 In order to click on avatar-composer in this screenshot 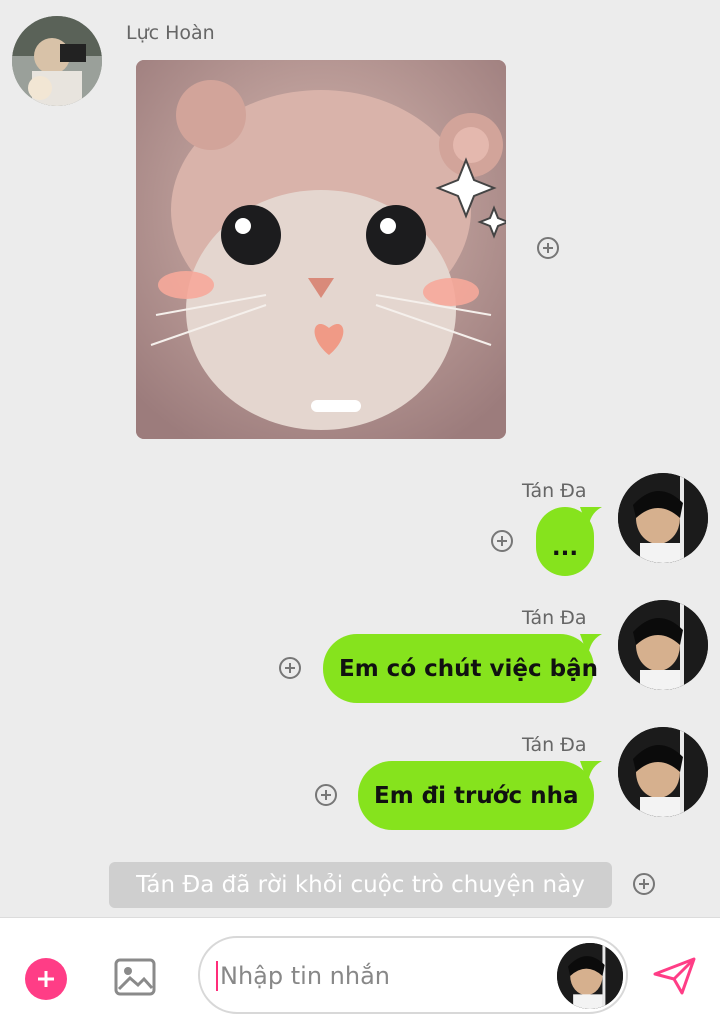, I will do `click(590, 976)`.